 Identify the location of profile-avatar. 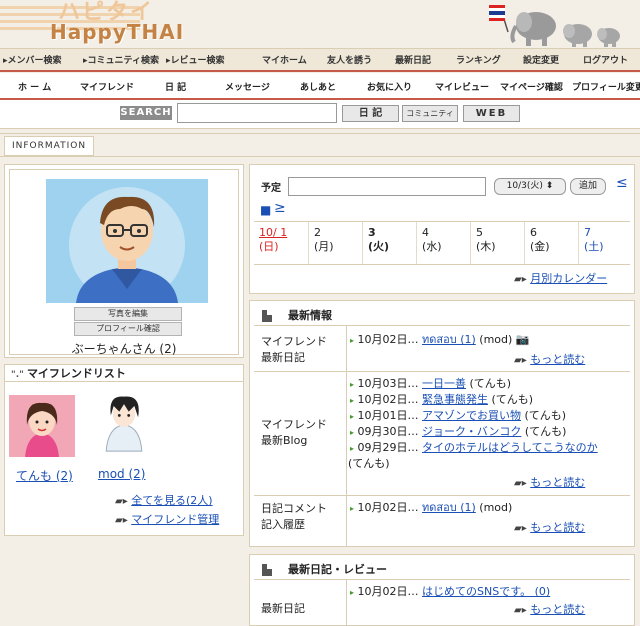
(127, 241).